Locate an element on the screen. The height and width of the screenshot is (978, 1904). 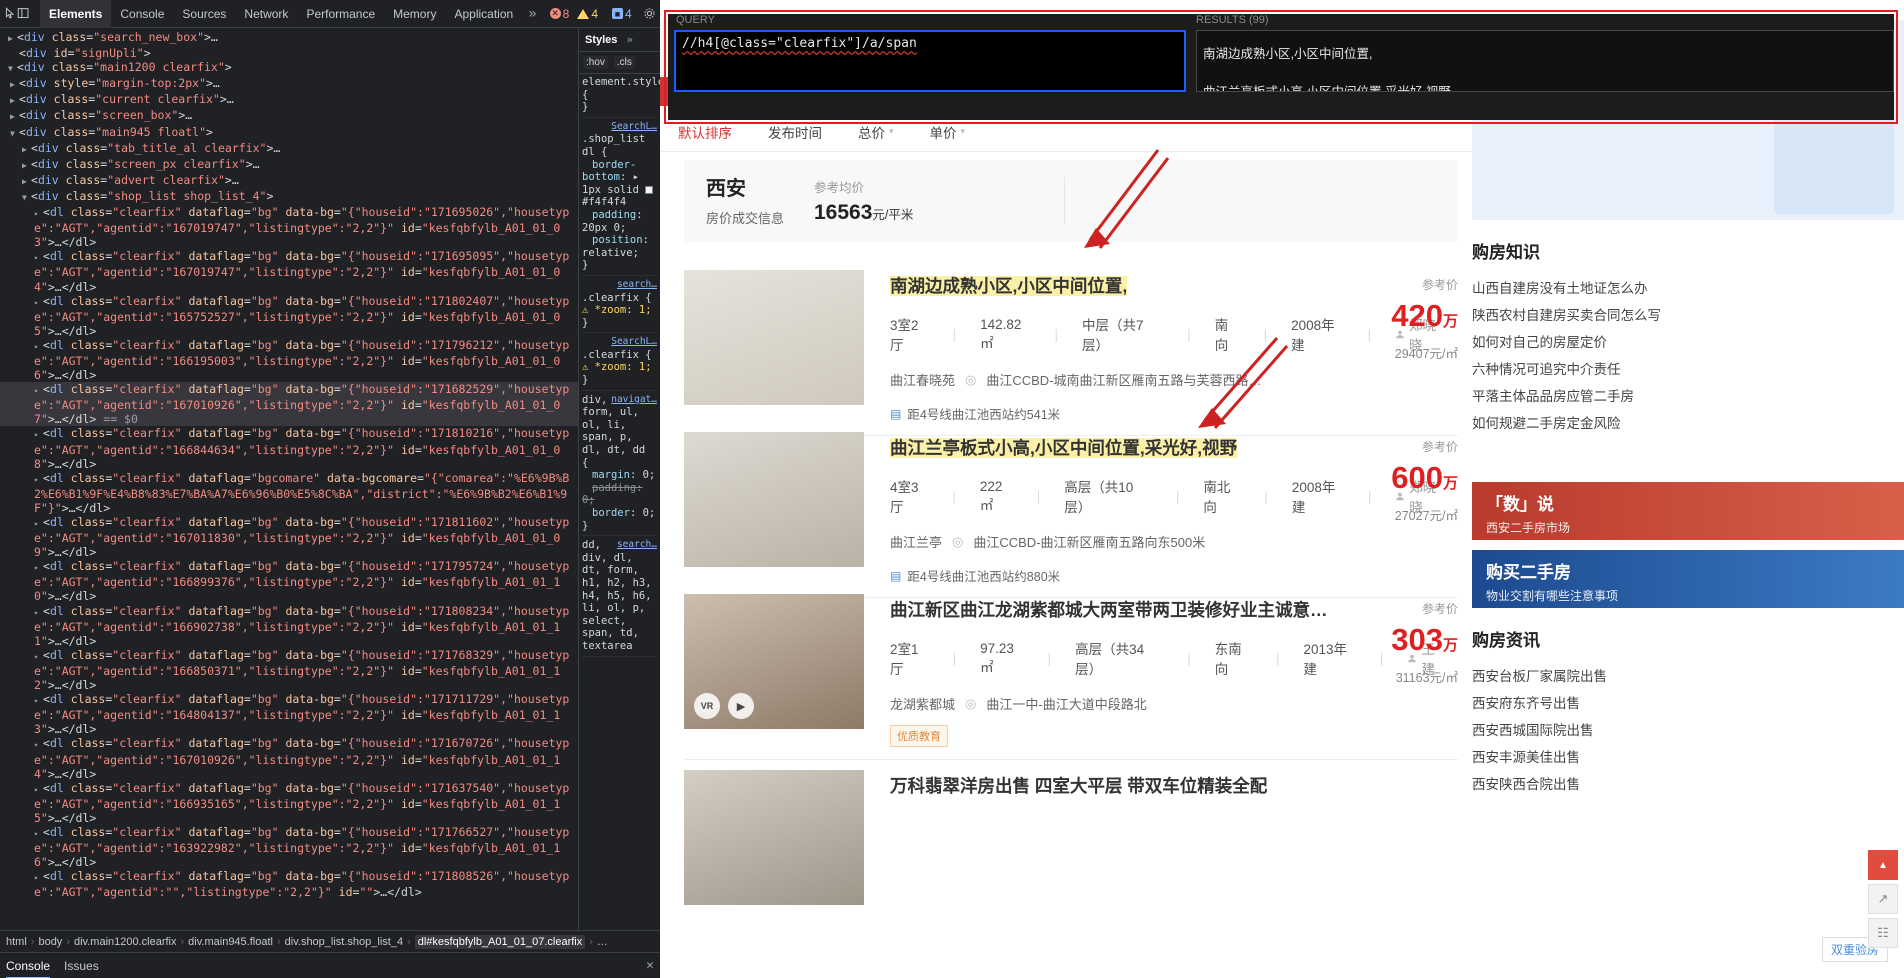
devtools-tab-performance: Performance is located at coordinates (340, 14).